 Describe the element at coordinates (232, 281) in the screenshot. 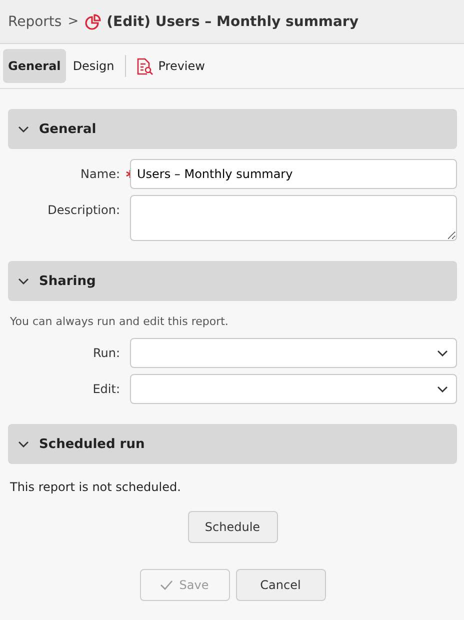

I see `section-header: Sharing` at that location.